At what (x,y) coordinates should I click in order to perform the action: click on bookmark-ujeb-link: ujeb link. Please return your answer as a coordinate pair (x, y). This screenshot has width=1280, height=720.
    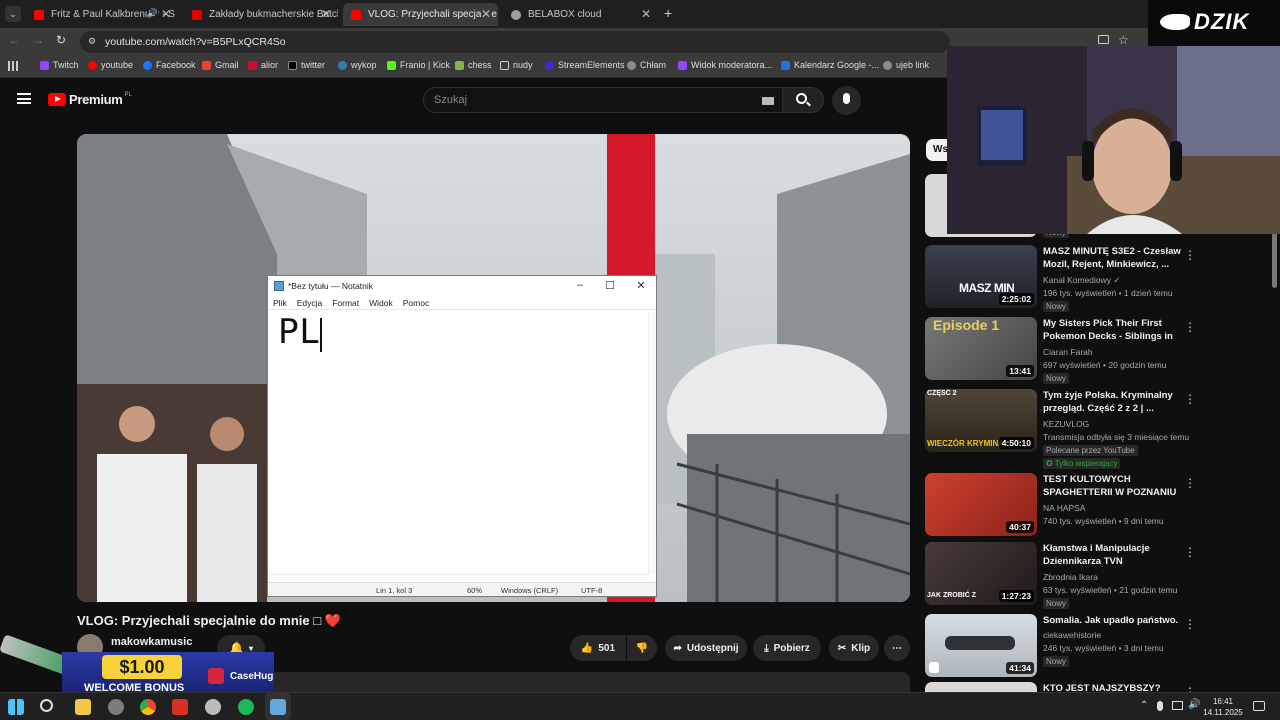
    Looking at the image, I should click on (906, 65).